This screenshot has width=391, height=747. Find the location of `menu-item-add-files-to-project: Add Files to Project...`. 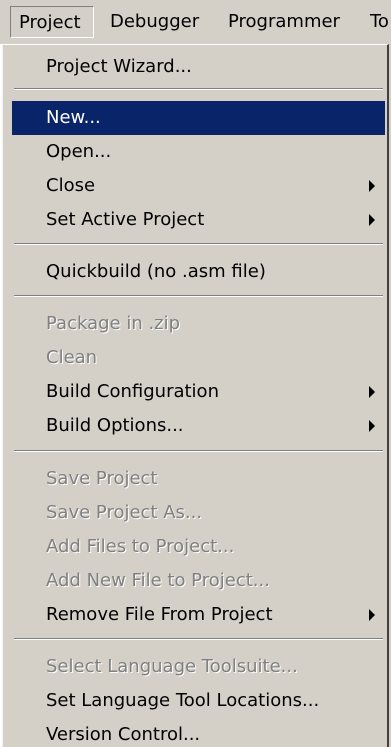

menu-item-add-files-to-project: Add Files to Project... is located at coordinates (198, 547).